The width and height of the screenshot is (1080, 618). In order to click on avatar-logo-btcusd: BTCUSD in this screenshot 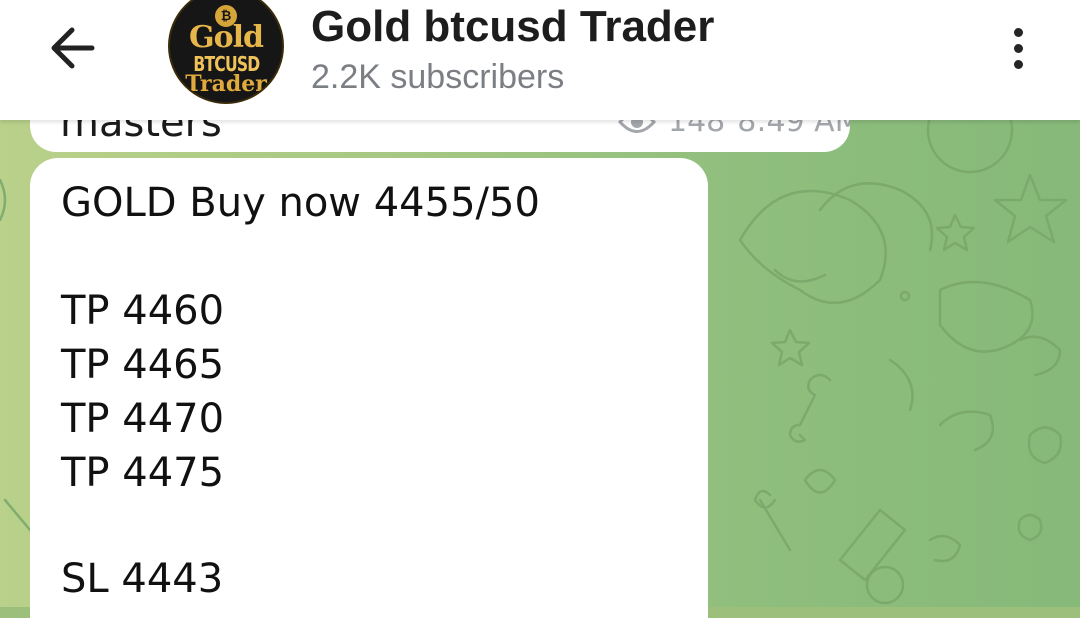, I will do `click(226, 64)`.